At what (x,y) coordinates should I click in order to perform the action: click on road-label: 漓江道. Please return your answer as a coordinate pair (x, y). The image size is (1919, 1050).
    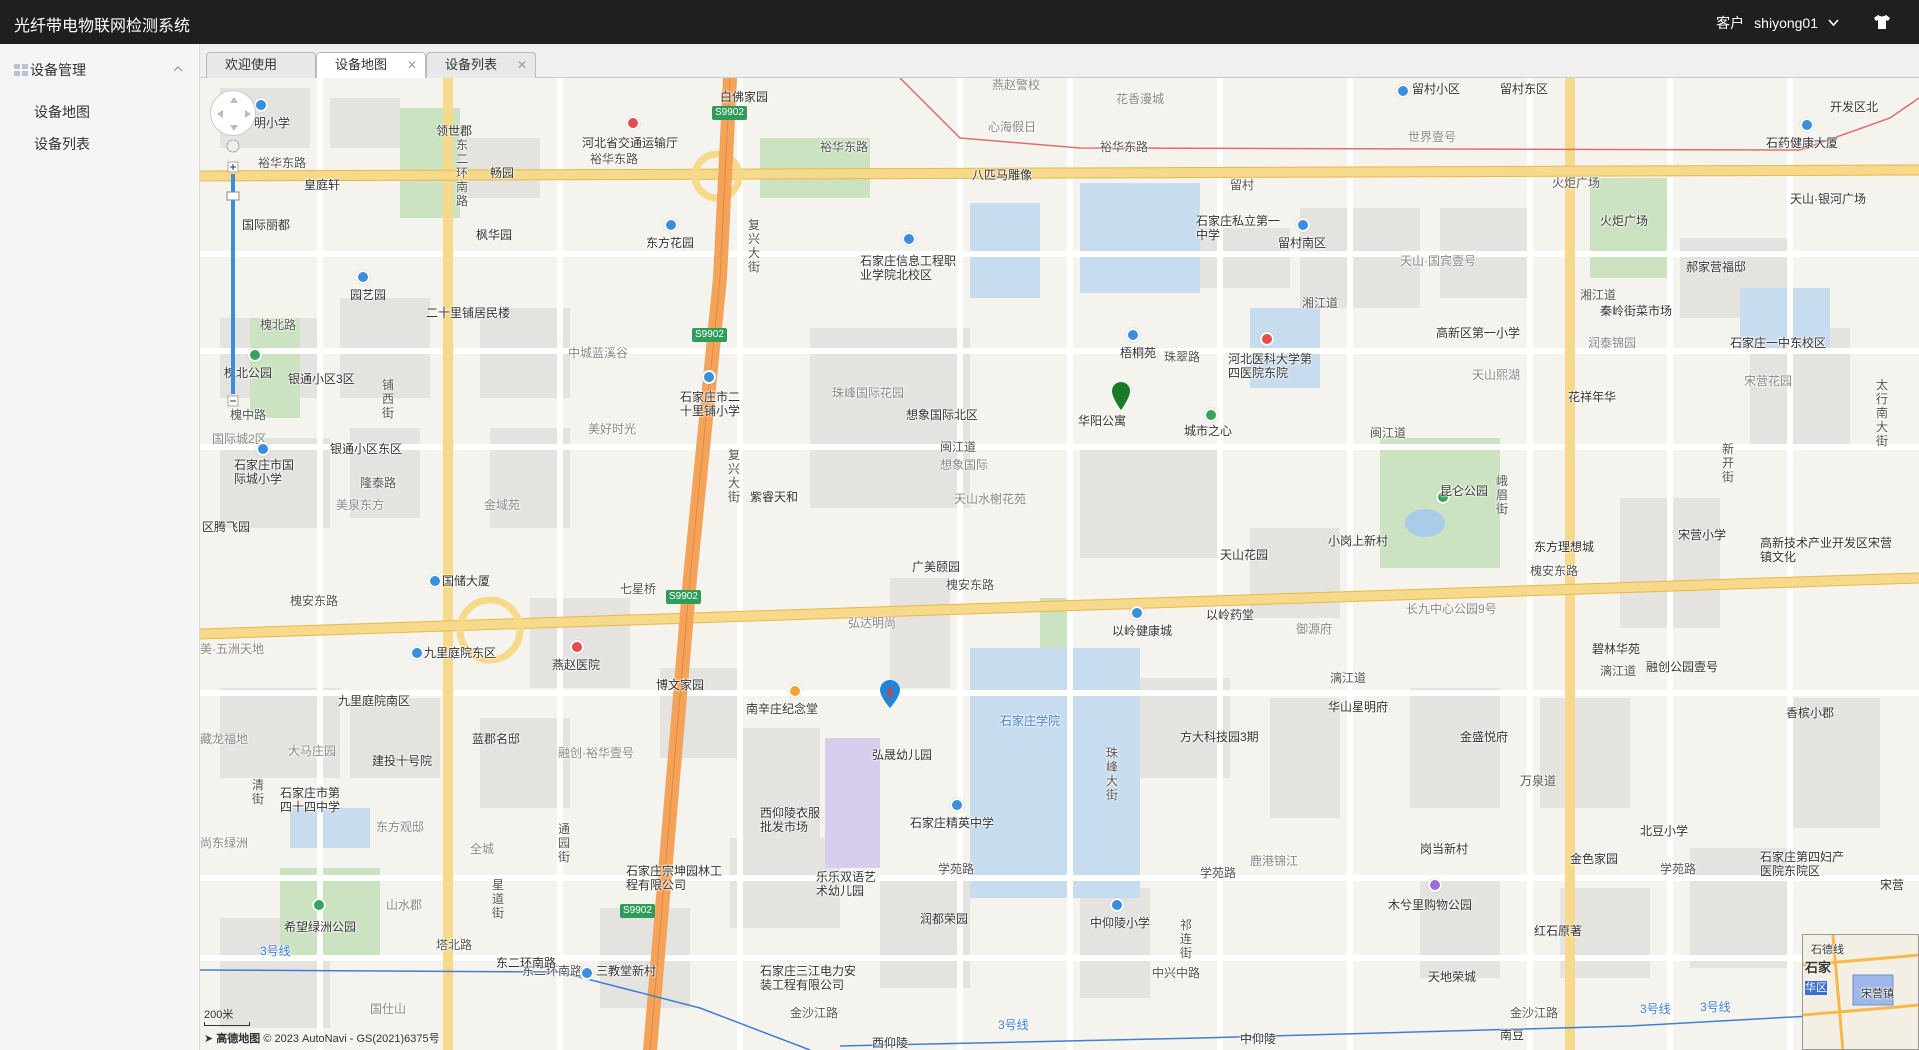
    Looking at the image, I should click on (1618, 671).